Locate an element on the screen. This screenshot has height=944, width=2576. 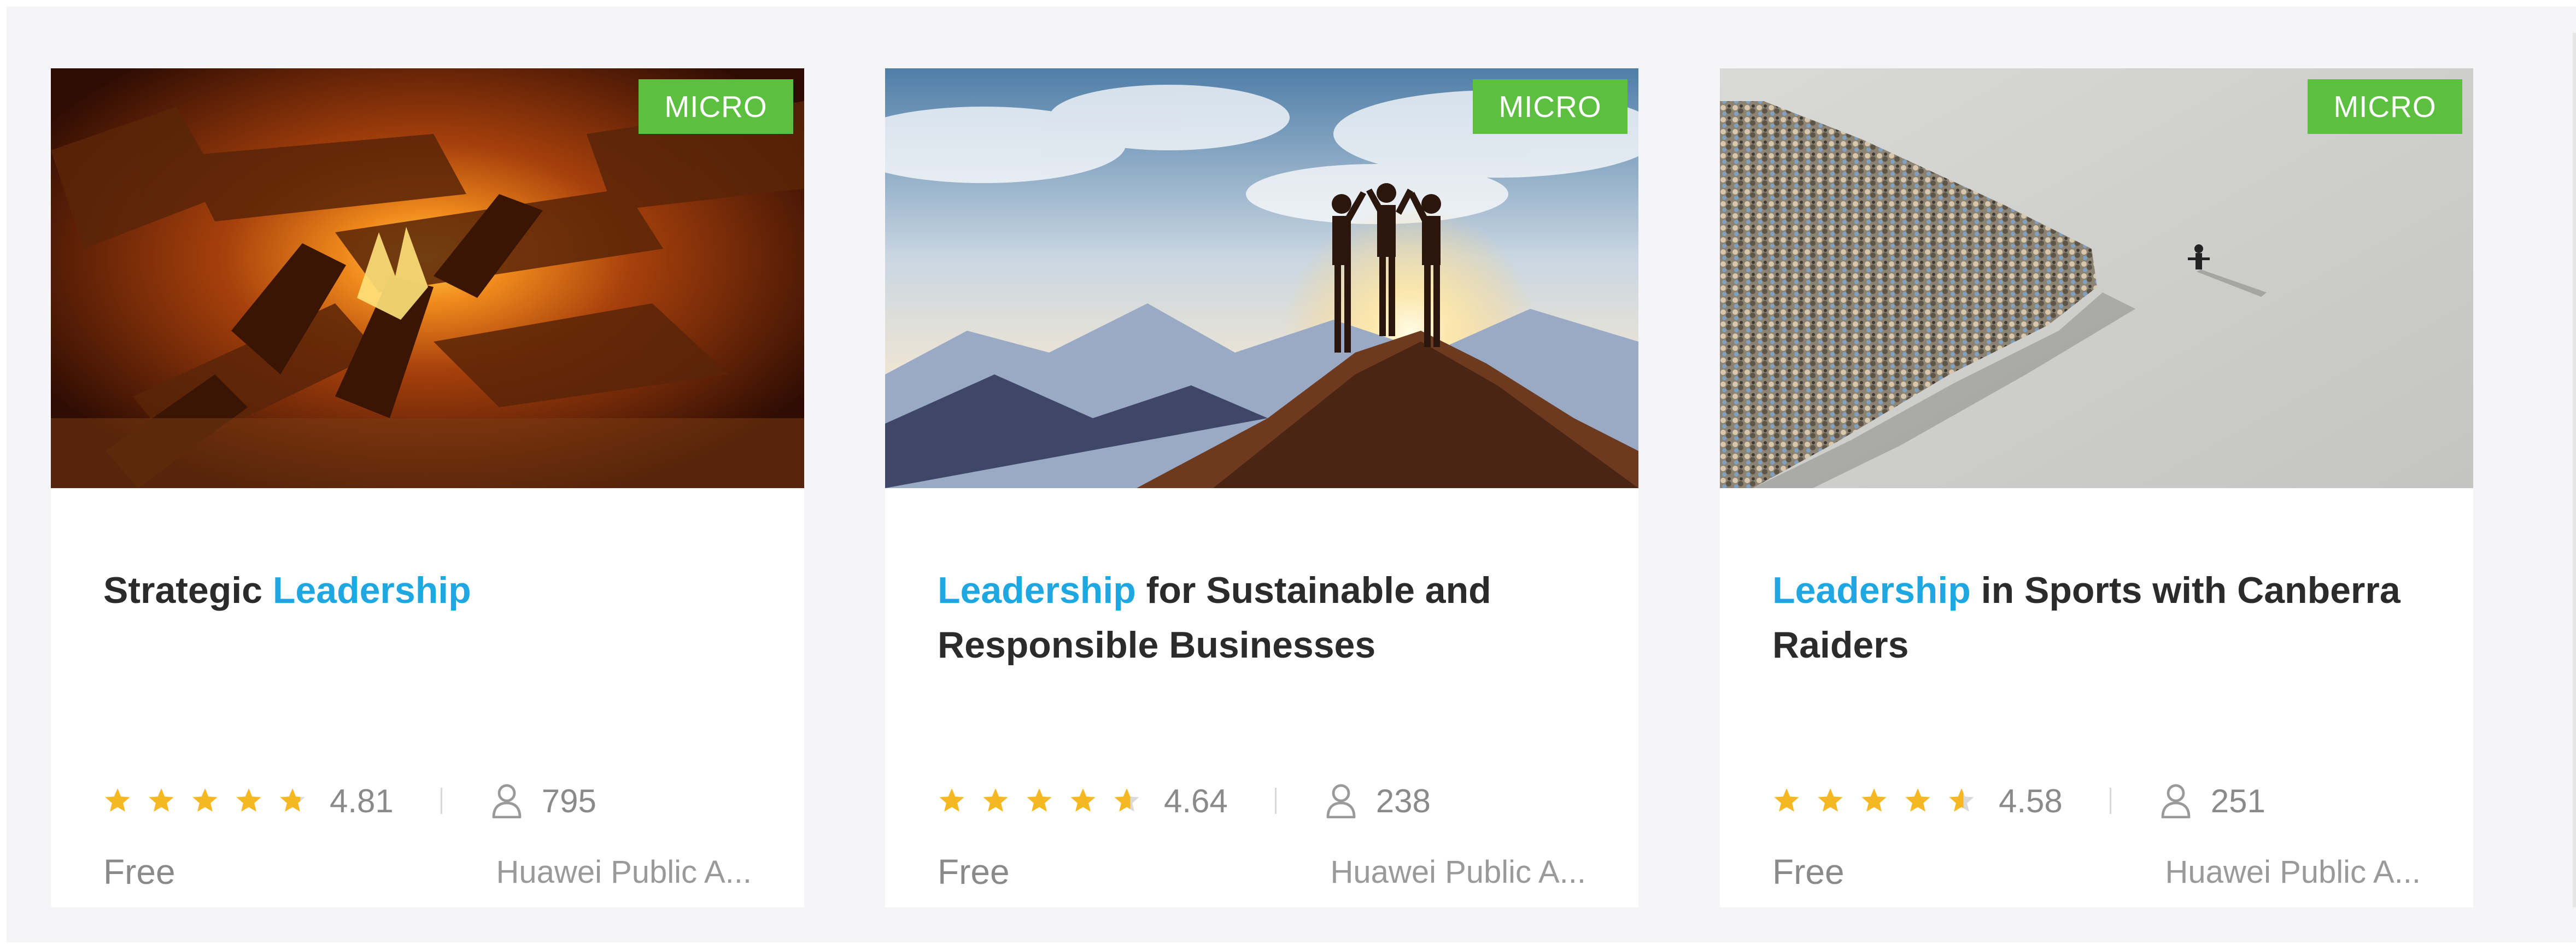
enrolled-count: 795 is located at coordinates (569, 800).